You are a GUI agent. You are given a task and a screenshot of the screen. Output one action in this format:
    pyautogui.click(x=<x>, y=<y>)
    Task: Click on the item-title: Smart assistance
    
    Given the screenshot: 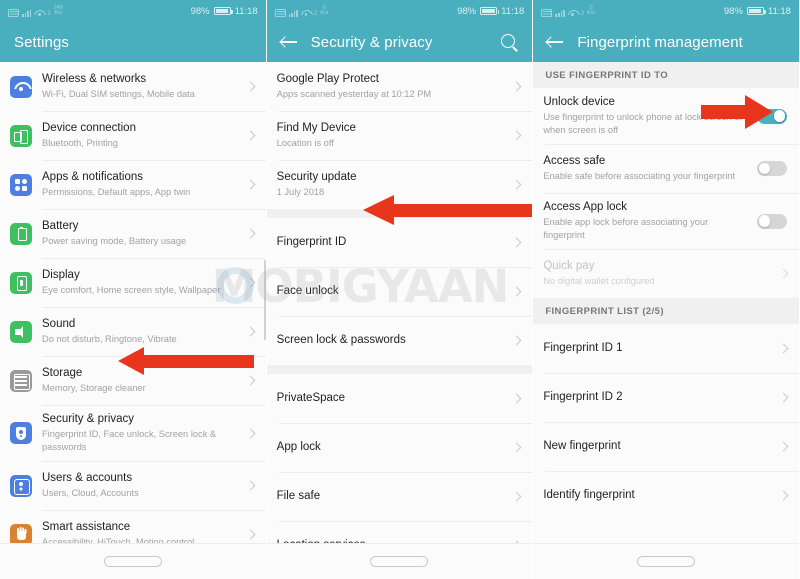 What is the action you would take?
    pyautogui.click(x=86, y=527)
    